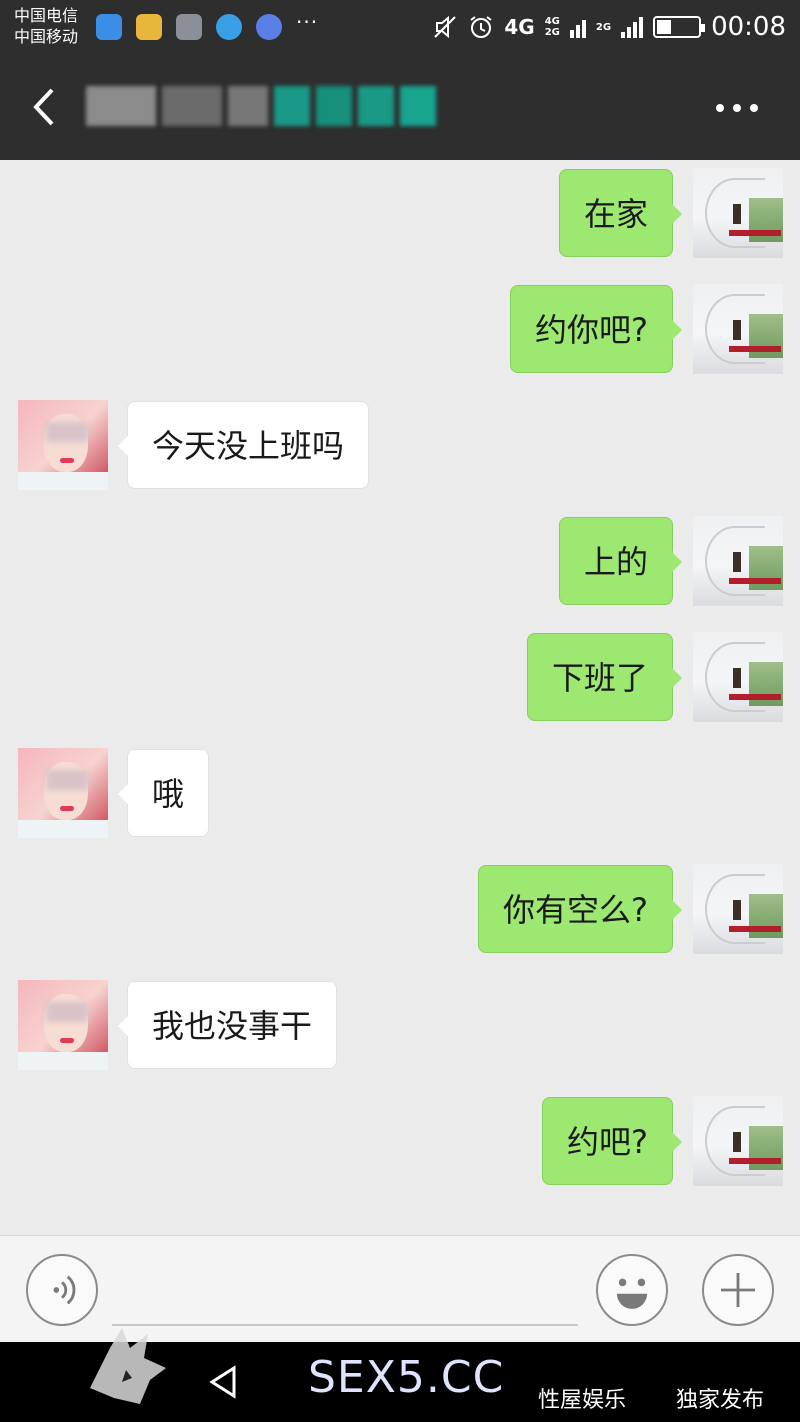 This screenshot has width=800, height=1422. Describe the element at coordinates (62, 1290) in the screenshot. I see `voice-icon` at that location.